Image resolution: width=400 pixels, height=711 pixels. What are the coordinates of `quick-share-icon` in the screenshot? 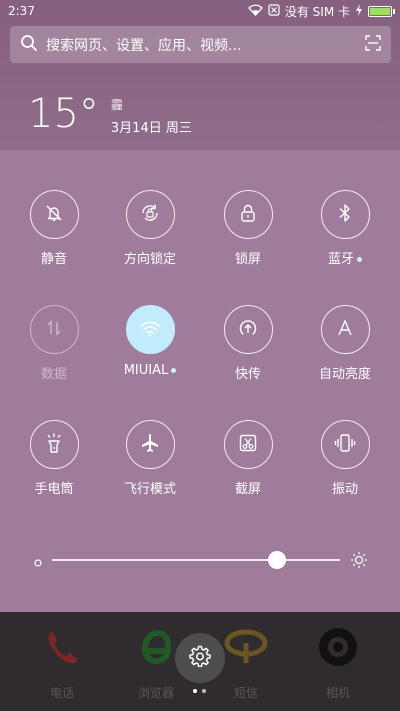 It's located at (248, 330).